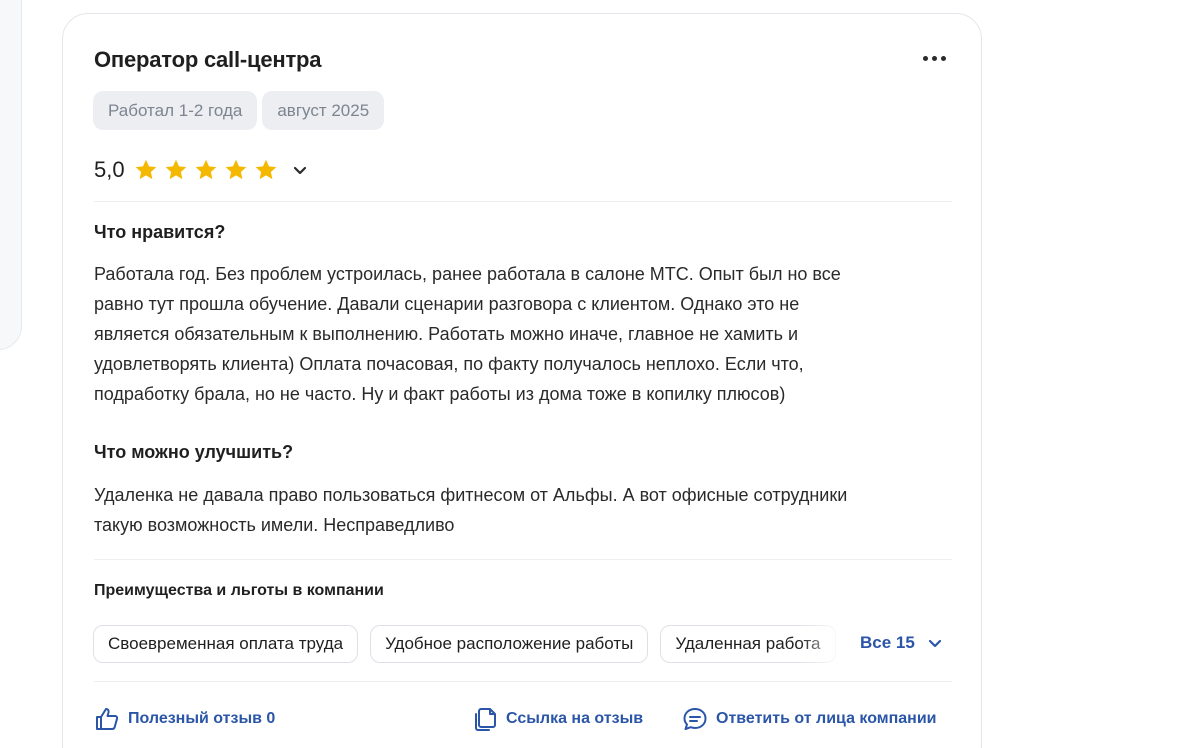 The height and width of the screenshot is (748, 1203). I want to click on useful-review-button: Полезный отзыв 0, so click(184, 719).